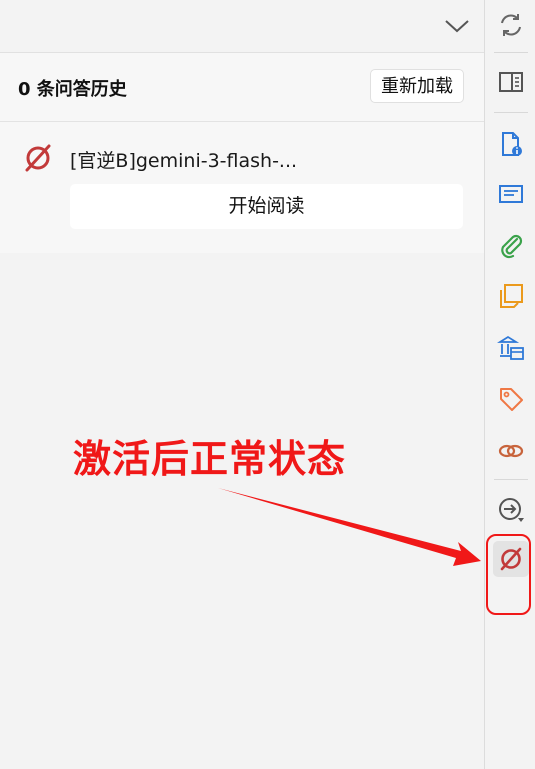 The width and height of the screenshot is (535, 769). I want to click on notes-button, so click(511, 296).